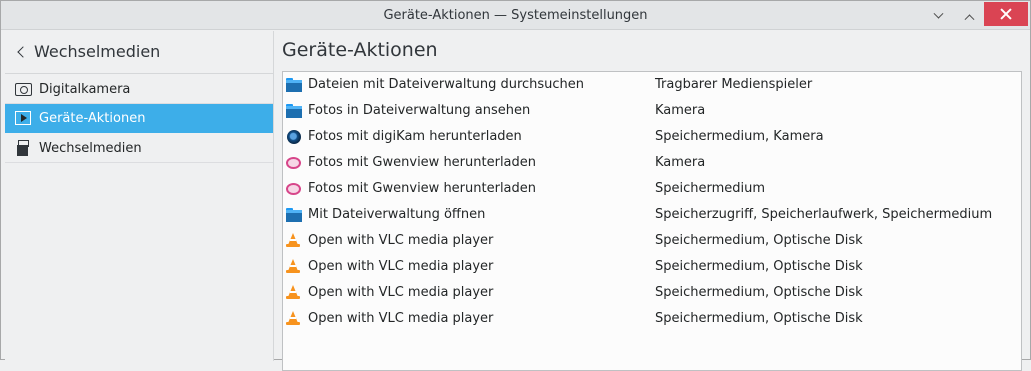  I want to click on usb-icon, so click(23, 148).